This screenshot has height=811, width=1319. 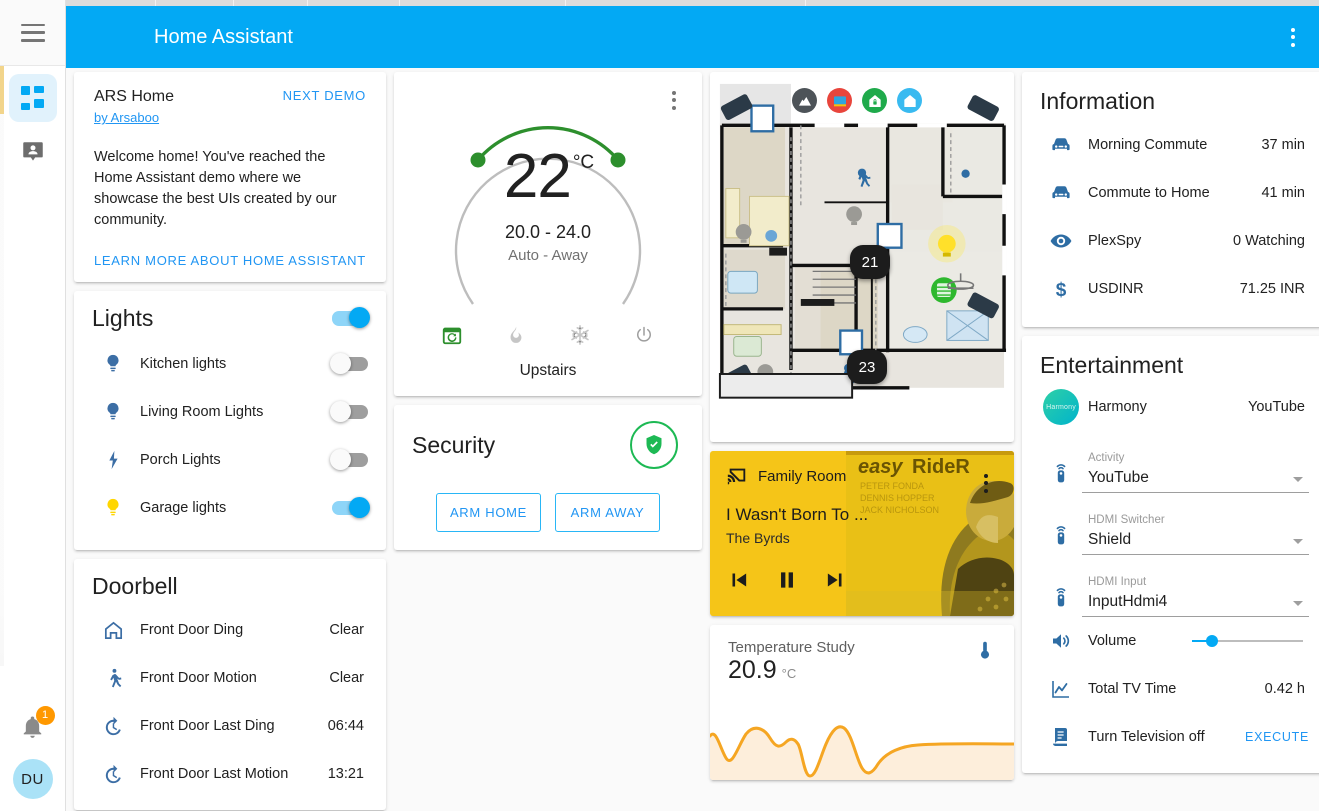 What do you see at coordinates (1112, 365) in the screenshot?
I see `entertainment-title: Entertainment` at bounding box center [1112, 365].